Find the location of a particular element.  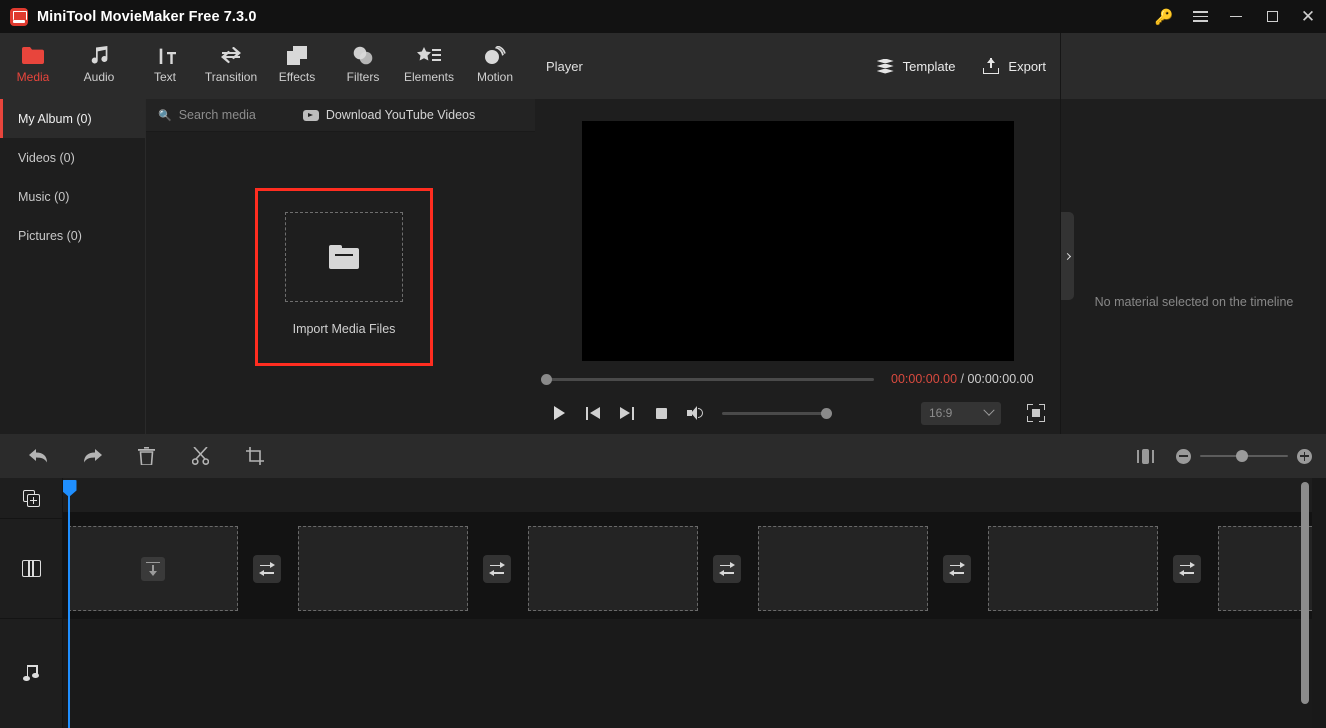

key-icon: 🔑 is located at coordinates (1164, 16).